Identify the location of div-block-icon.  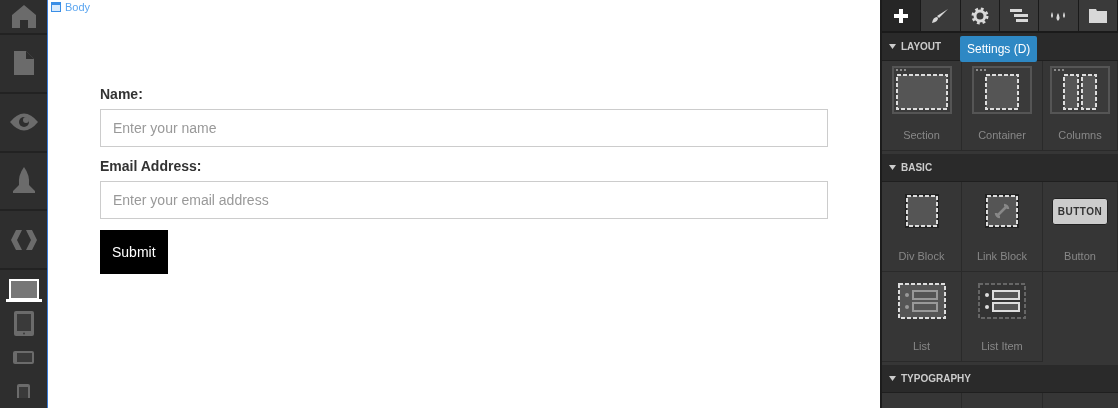
(921, 211).